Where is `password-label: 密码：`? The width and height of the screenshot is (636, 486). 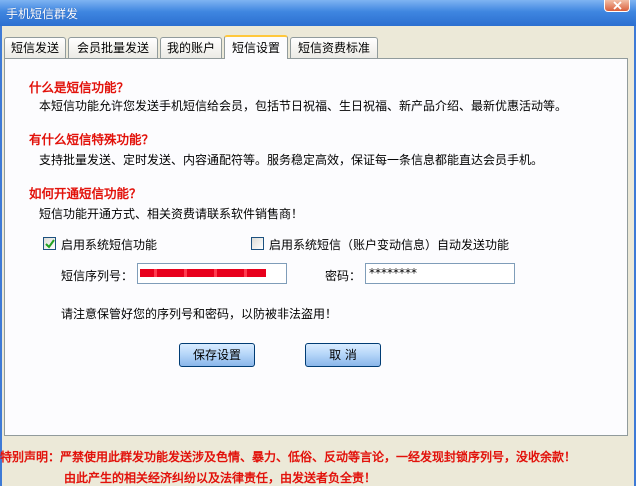
password-label: 密码： is located at coordinates (343, 276).